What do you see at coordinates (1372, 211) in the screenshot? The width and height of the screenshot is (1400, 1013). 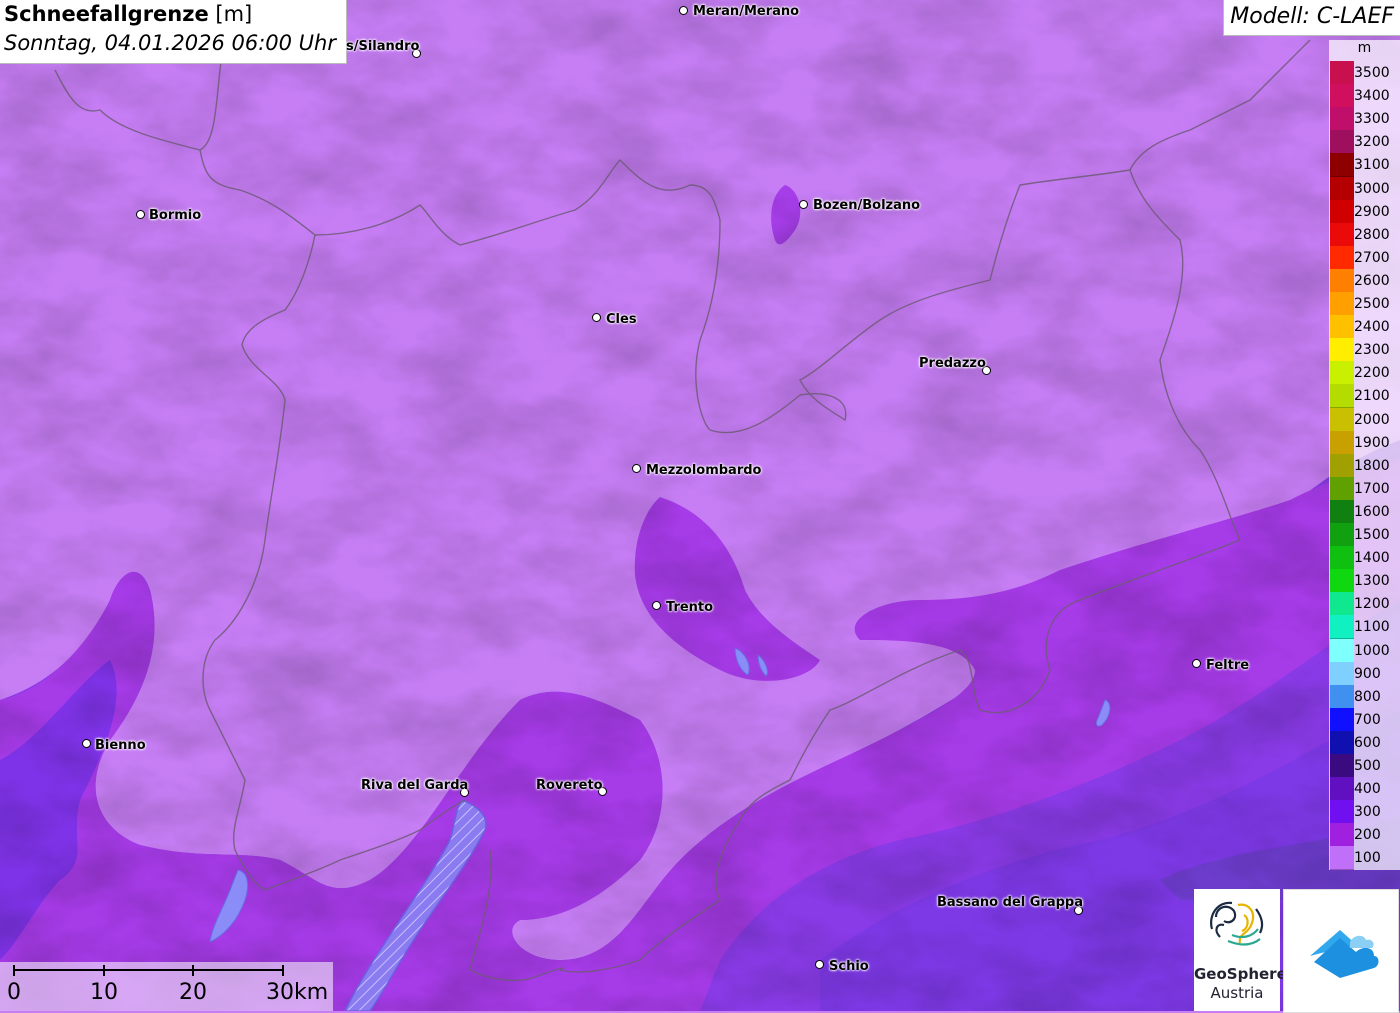 I see `legend-label: 2900` at bounding box center [1372, 211].